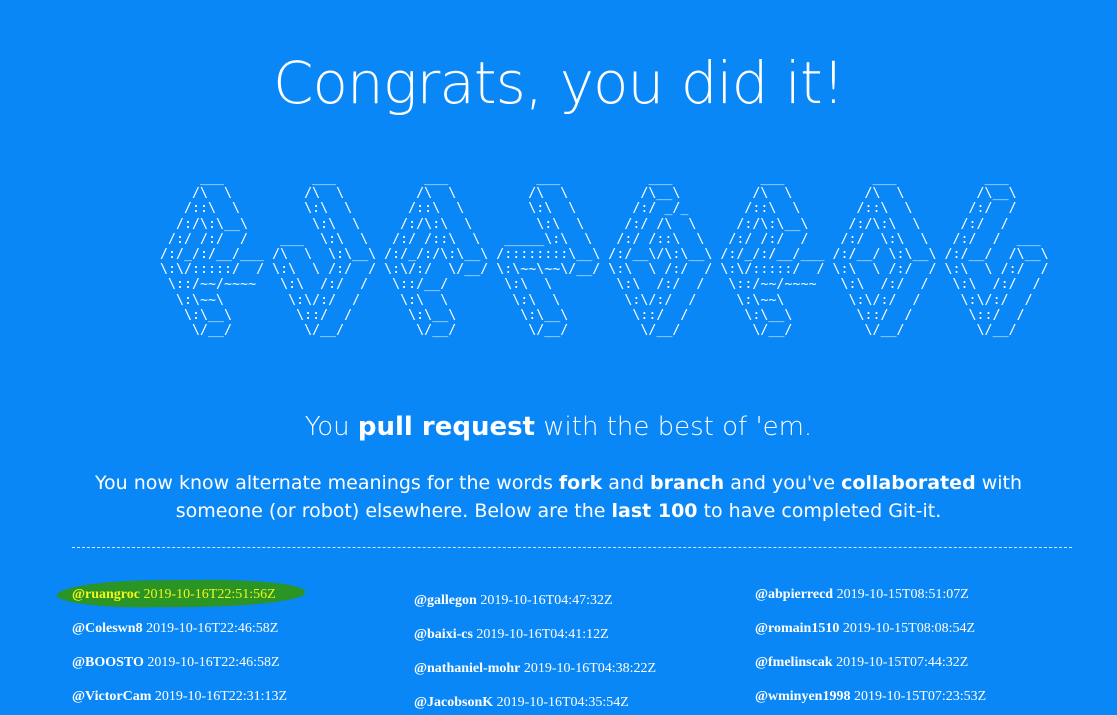 The image size is (1117, 715). I want to click on list-item: @VictorCam 2019-10-16T22:31:13Z, so click(179, 701).